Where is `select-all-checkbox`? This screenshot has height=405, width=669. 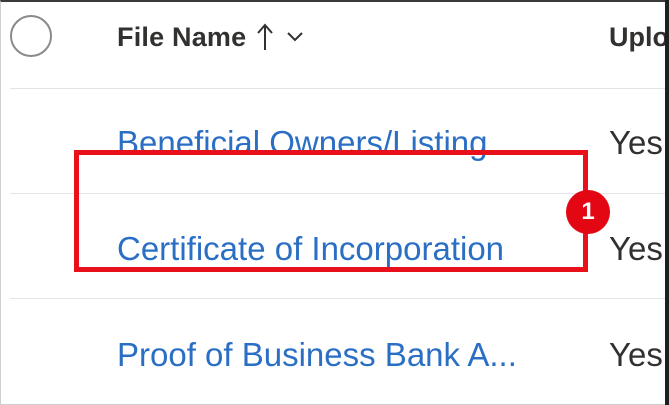
select-all-checkbox is located at coordinates (31, 36).